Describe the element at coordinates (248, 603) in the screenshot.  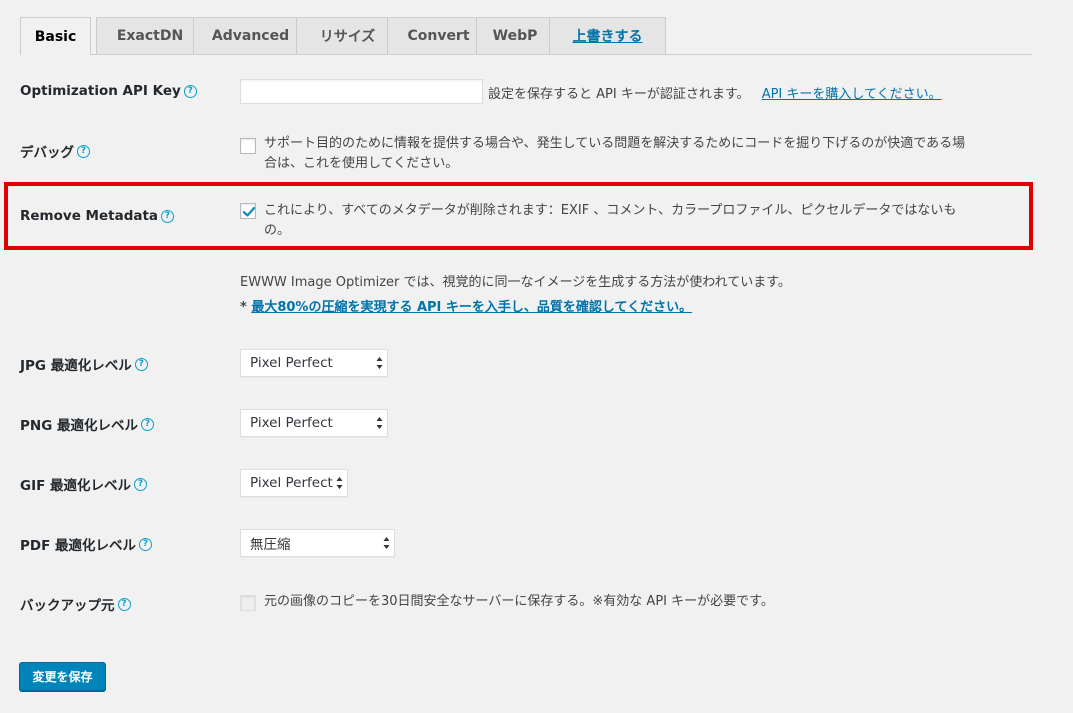
I see `backup-checkbox` at that location.